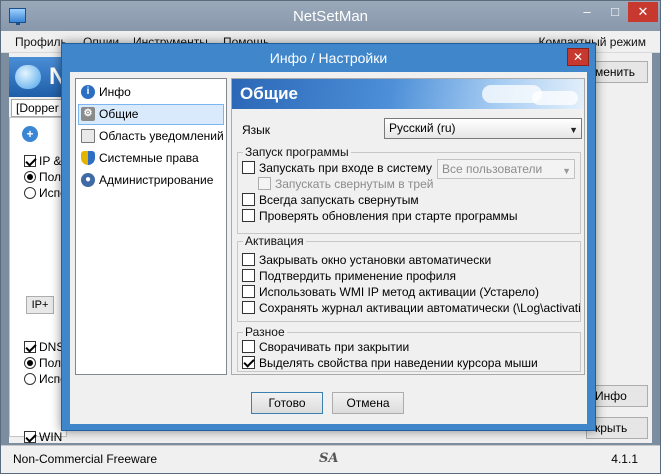 This screenshot has width=661, height=474. What do you see at coordinates (41, 42) in the screenshot?
I see `menu-profile: Профиль` at bounding box center [41, 42].